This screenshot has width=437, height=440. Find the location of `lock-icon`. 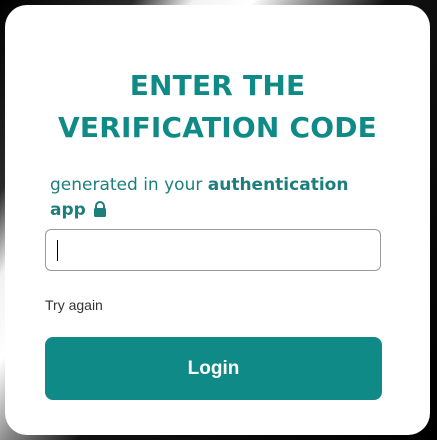

lock-icon is located at coordinates (100, 208).